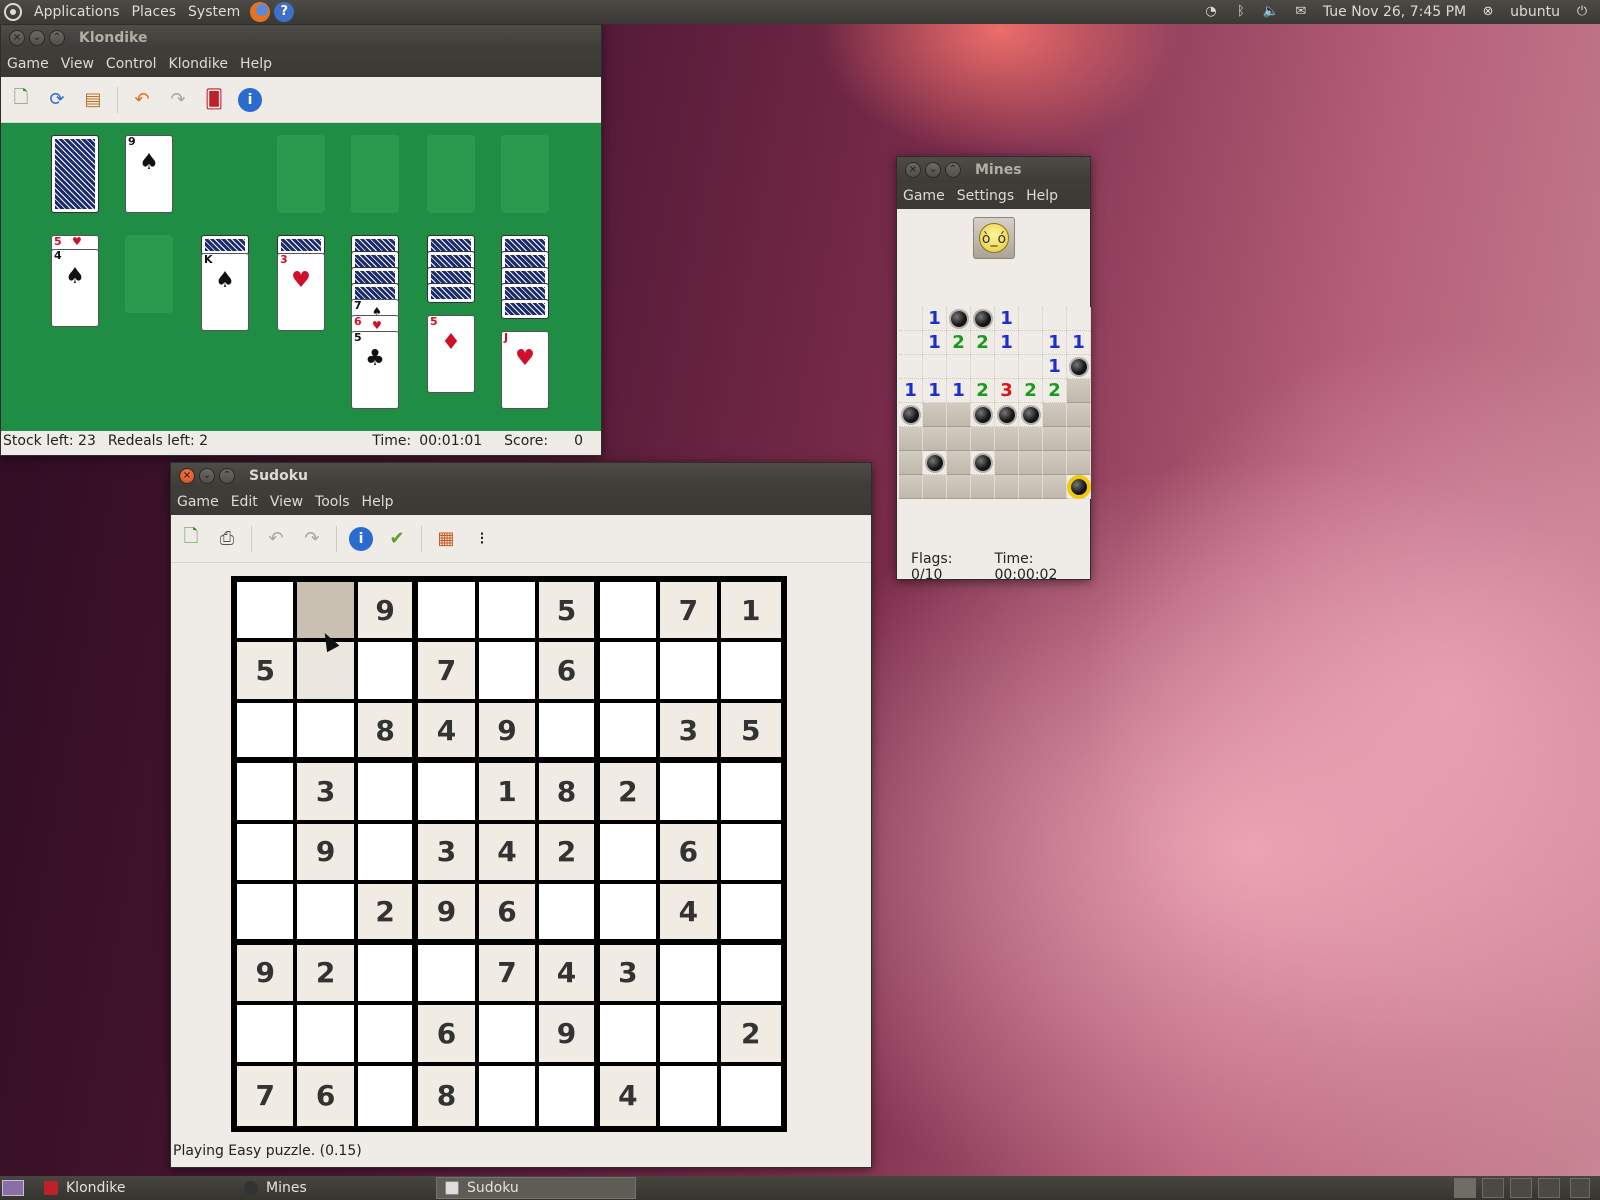 The image size is (1600, 1200). I want to click on bluetooth-icon: ᛒ, so click(1241, 12).